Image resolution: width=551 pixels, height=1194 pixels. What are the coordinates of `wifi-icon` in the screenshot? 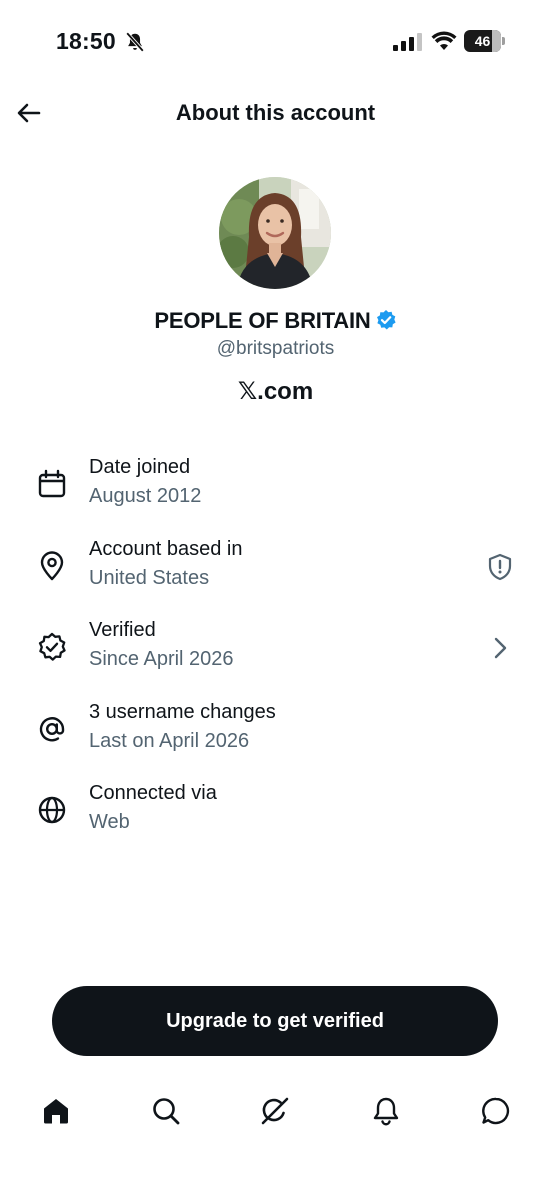 It's located at (444, 40).